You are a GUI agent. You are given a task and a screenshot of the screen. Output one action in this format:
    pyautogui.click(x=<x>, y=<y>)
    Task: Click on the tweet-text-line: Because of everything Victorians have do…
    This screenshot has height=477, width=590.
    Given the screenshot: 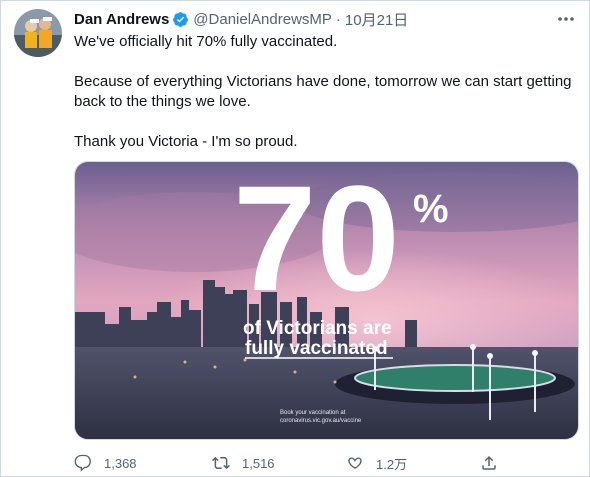 What is the action you would take?
    pyautogui.click(x=323, y=91)
    